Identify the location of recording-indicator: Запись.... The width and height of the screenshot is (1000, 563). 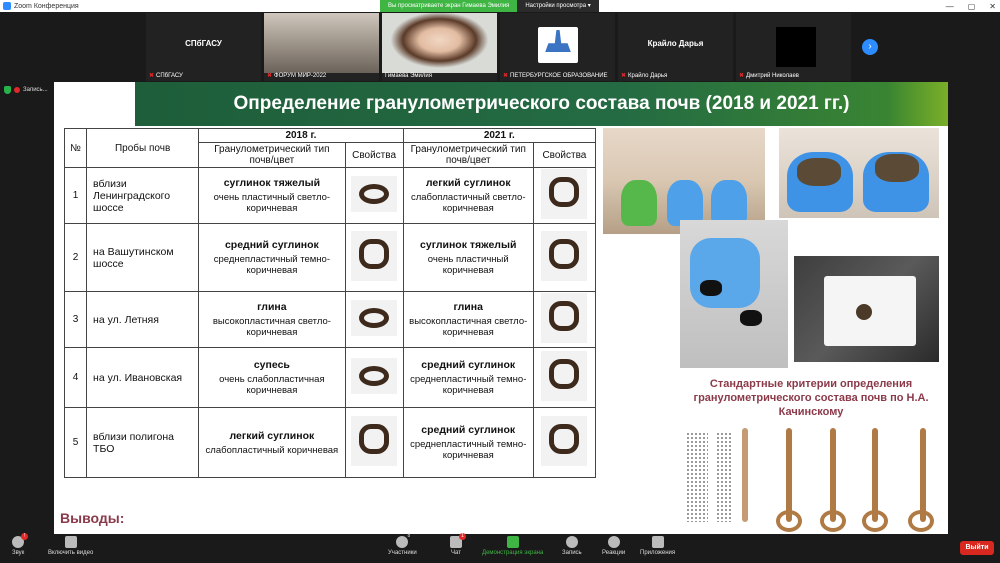
(26, 90).